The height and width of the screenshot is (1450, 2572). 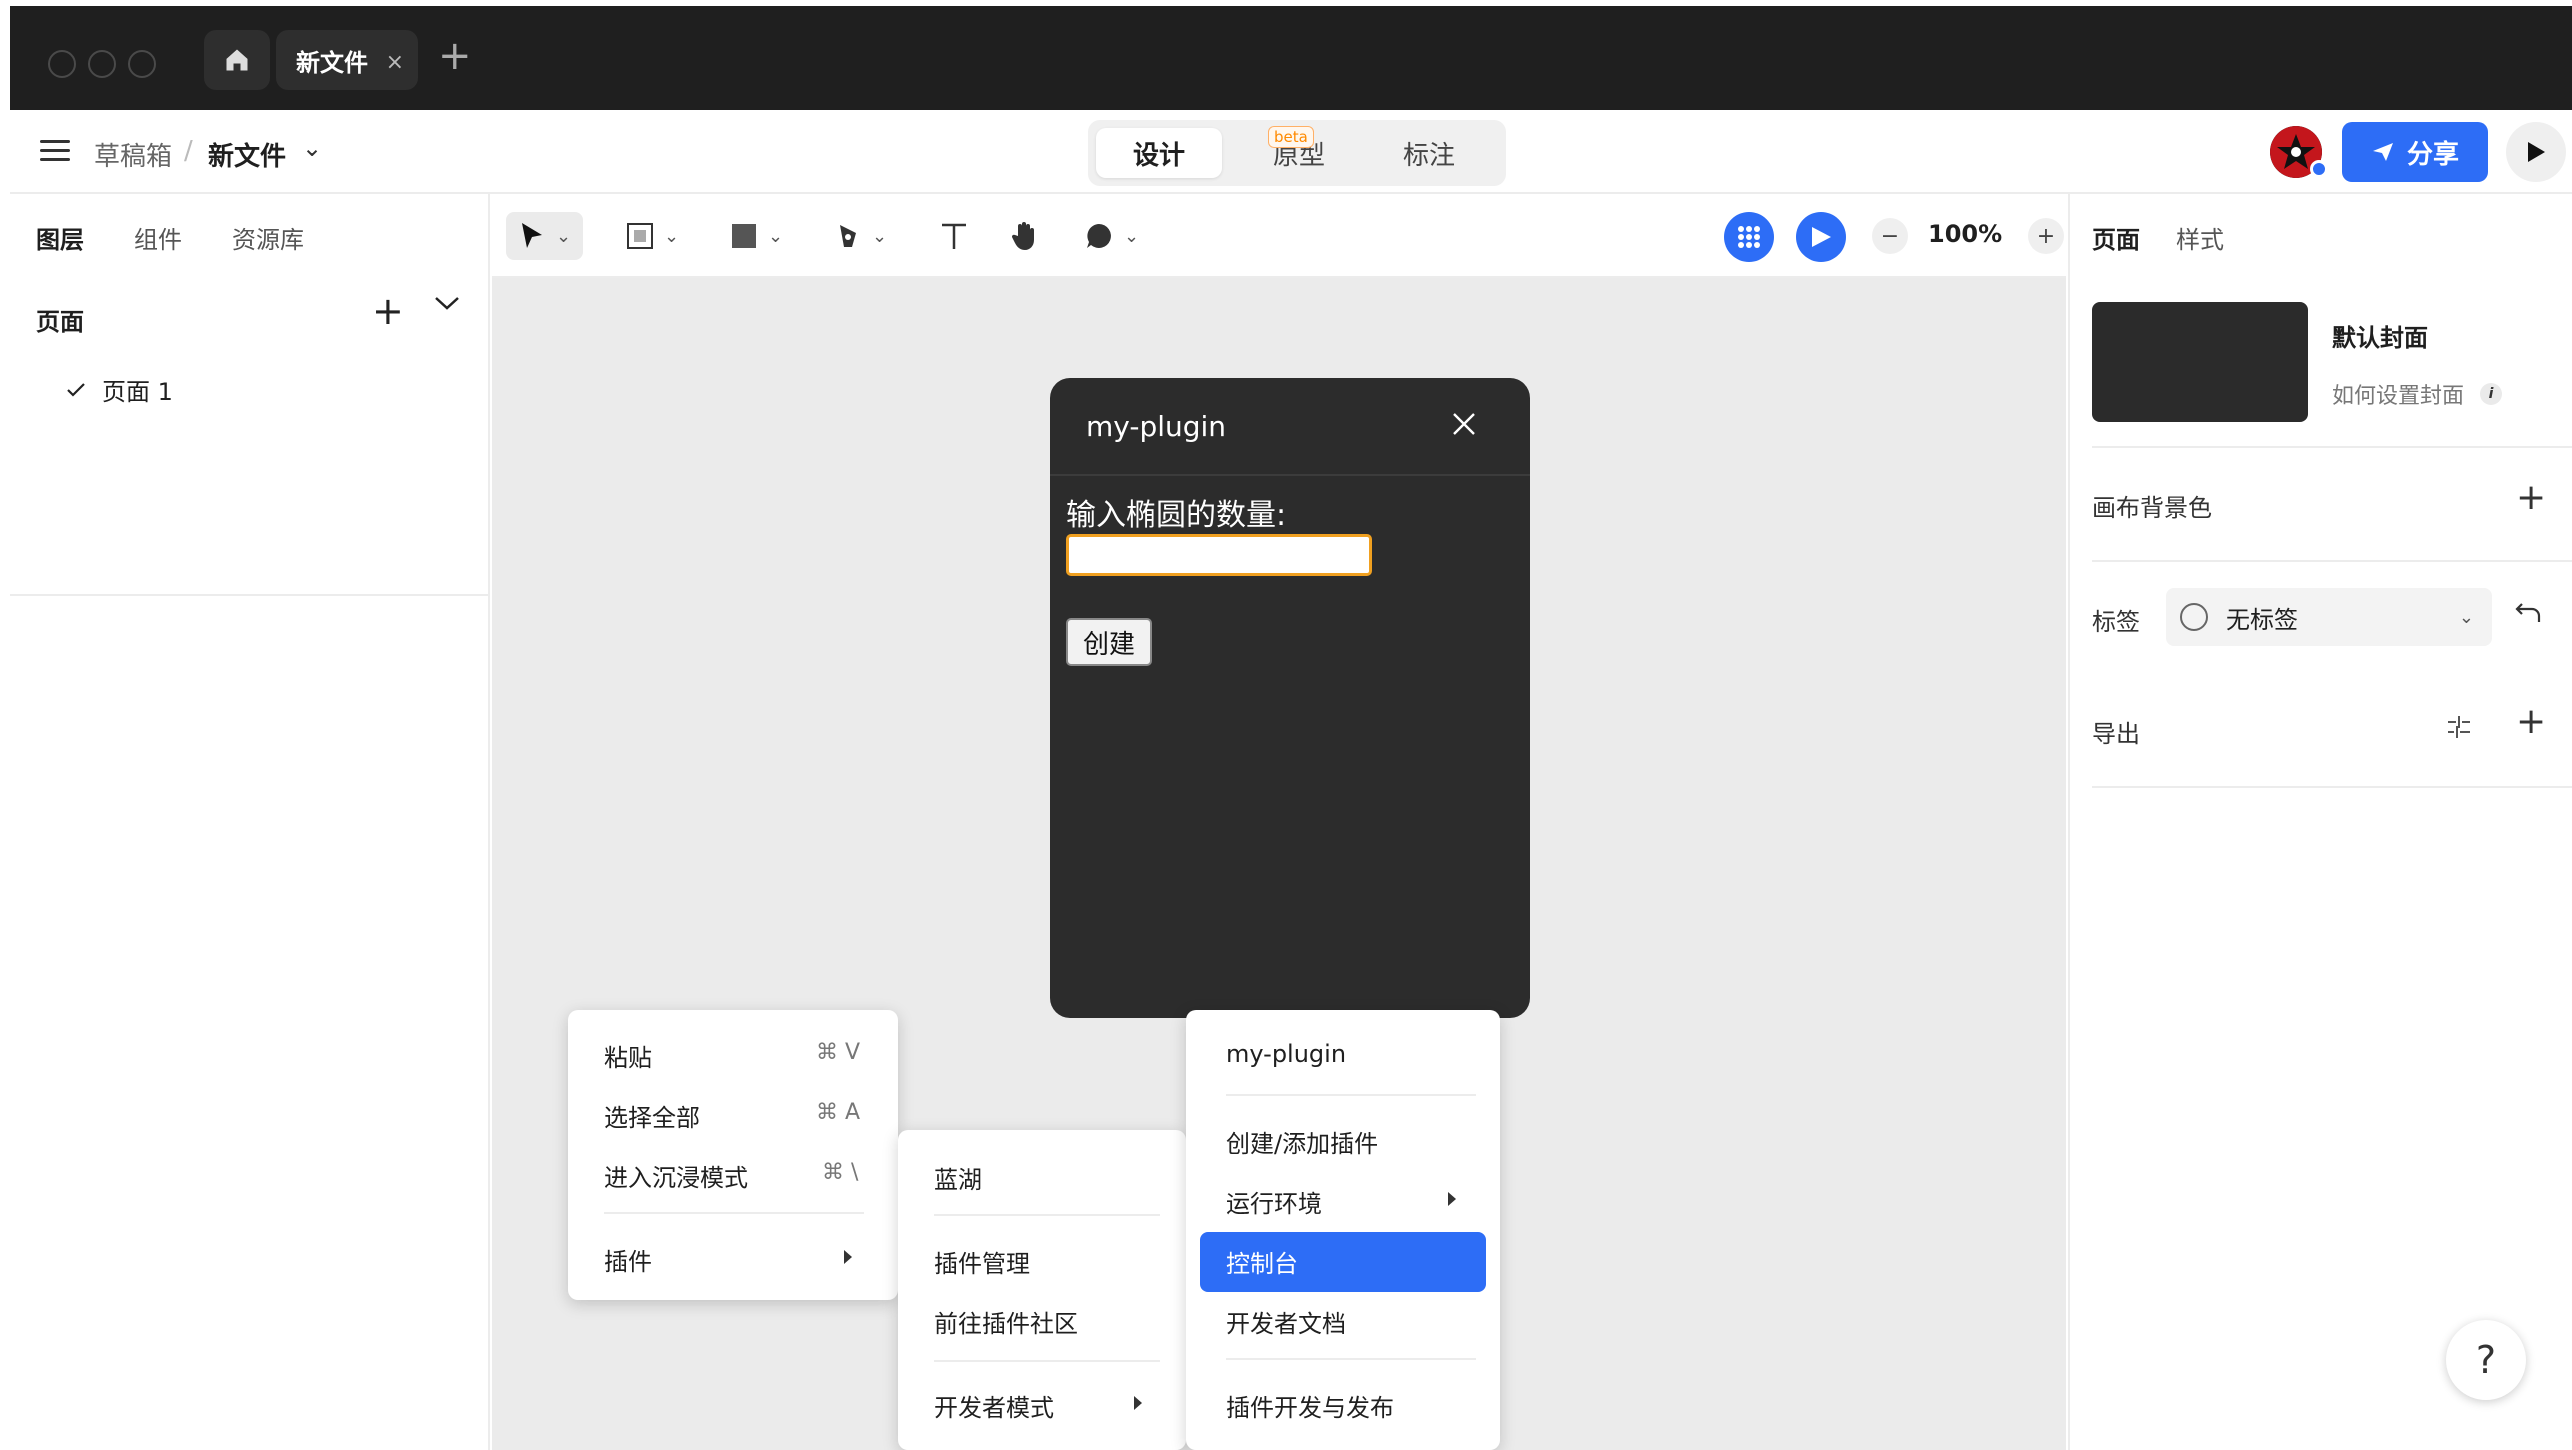 What do you see at coordinates (1262, 1261) in the screenshot?
I see `menu-item-console: 控制台` at bounding box center [1262, 1261].